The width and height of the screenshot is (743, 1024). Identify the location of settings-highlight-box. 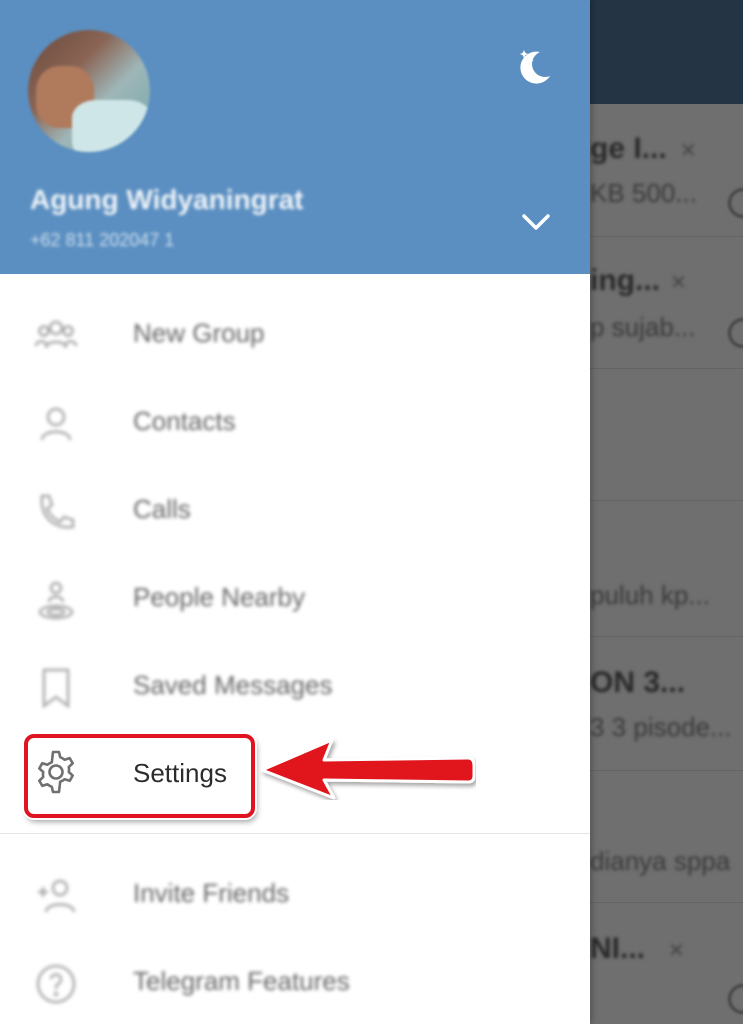
(139, 776).